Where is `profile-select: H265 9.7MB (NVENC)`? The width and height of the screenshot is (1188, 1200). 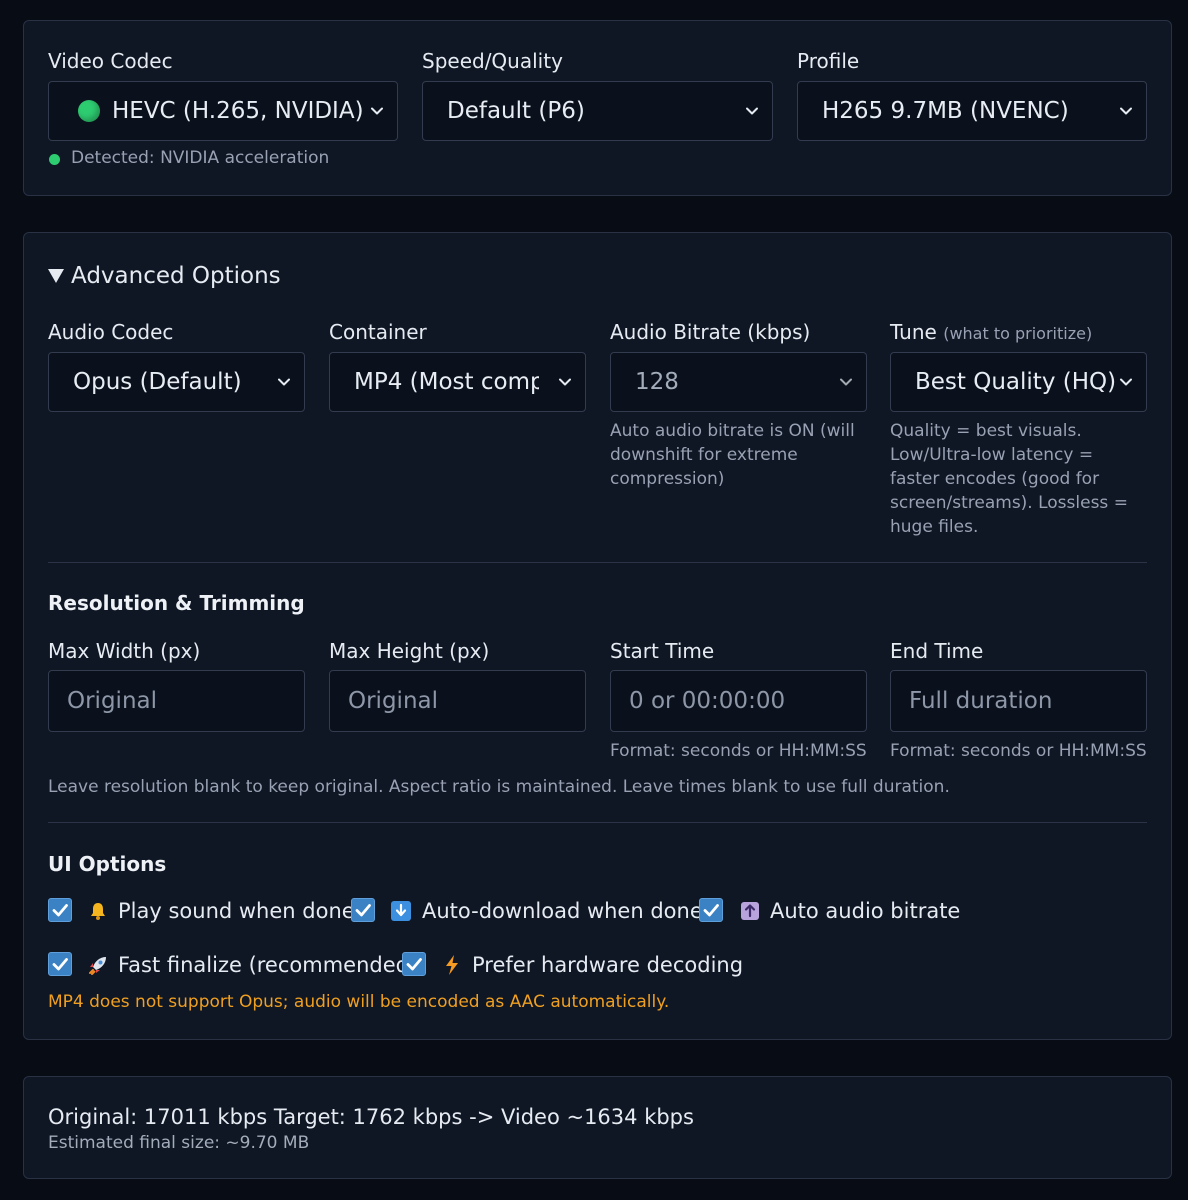 profile-select: H265 9.7MB (NVENC) is located at coordinates (972, 111).